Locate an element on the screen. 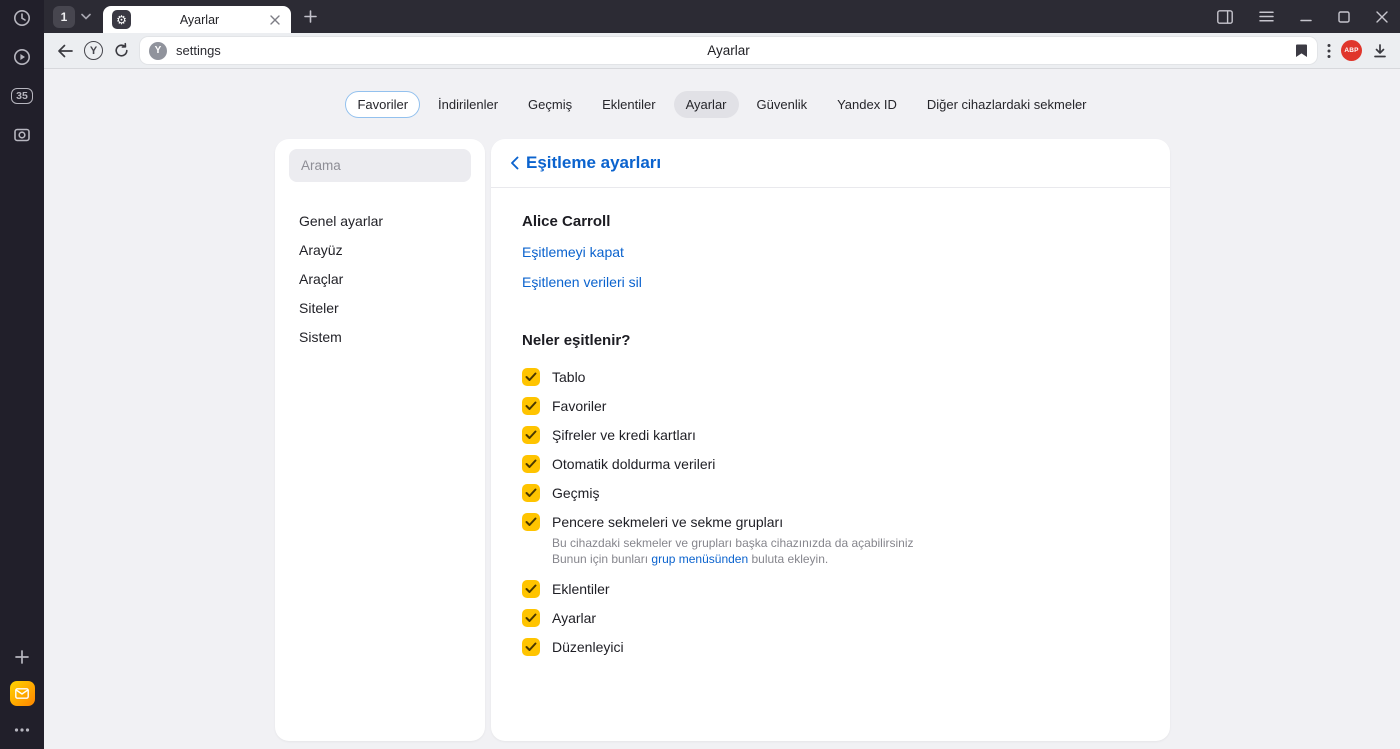 This screenshot has width=1400, height=749. nav-tab-favoriler: Favoriler is located at coordinates (383, 104).